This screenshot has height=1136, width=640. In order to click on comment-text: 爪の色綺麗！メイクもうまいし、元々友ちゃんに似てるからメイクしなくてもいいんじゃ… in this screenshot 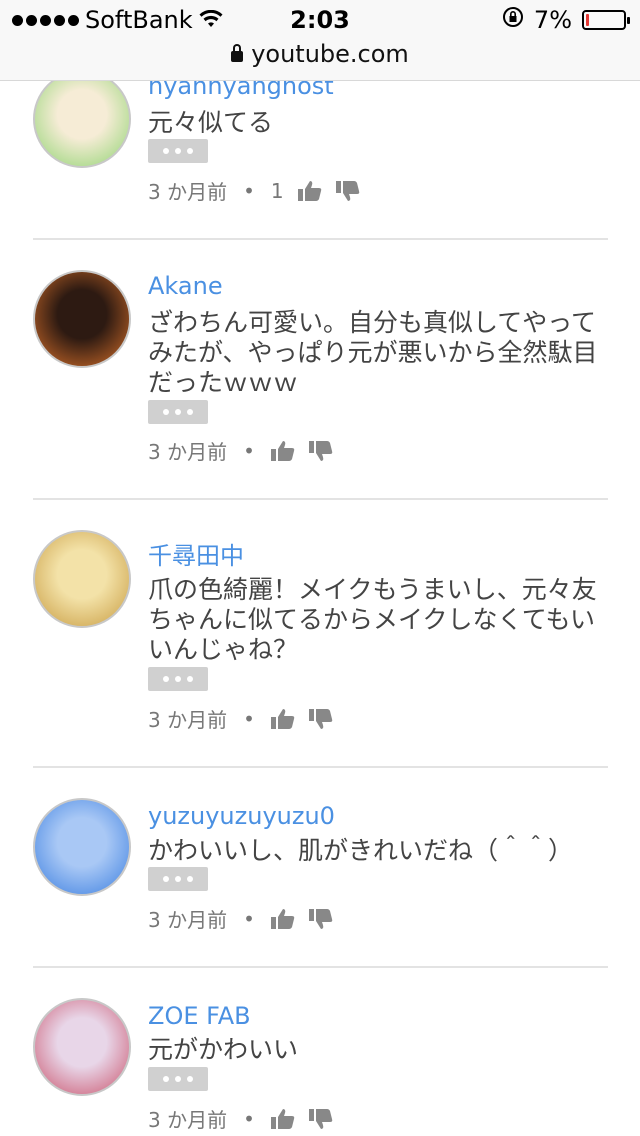, I will do `click(372, 619)`.